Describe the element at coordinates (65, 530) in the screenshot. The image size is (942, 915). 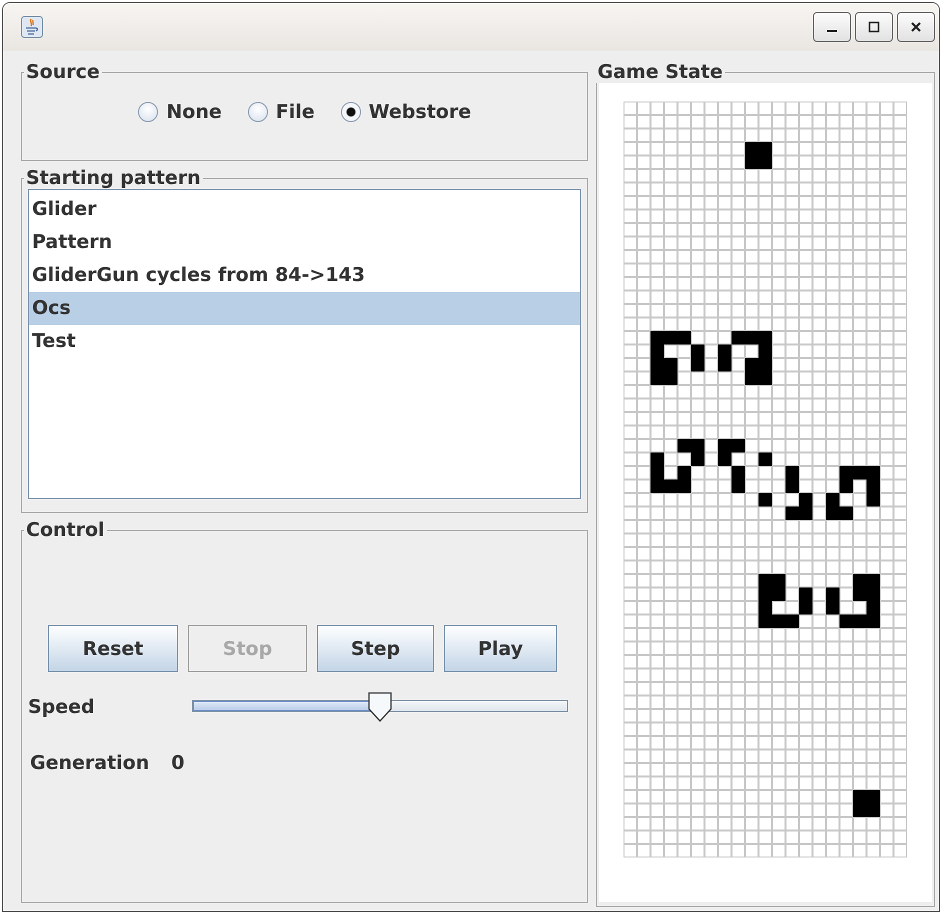
I see `group-title: Control` at that location.